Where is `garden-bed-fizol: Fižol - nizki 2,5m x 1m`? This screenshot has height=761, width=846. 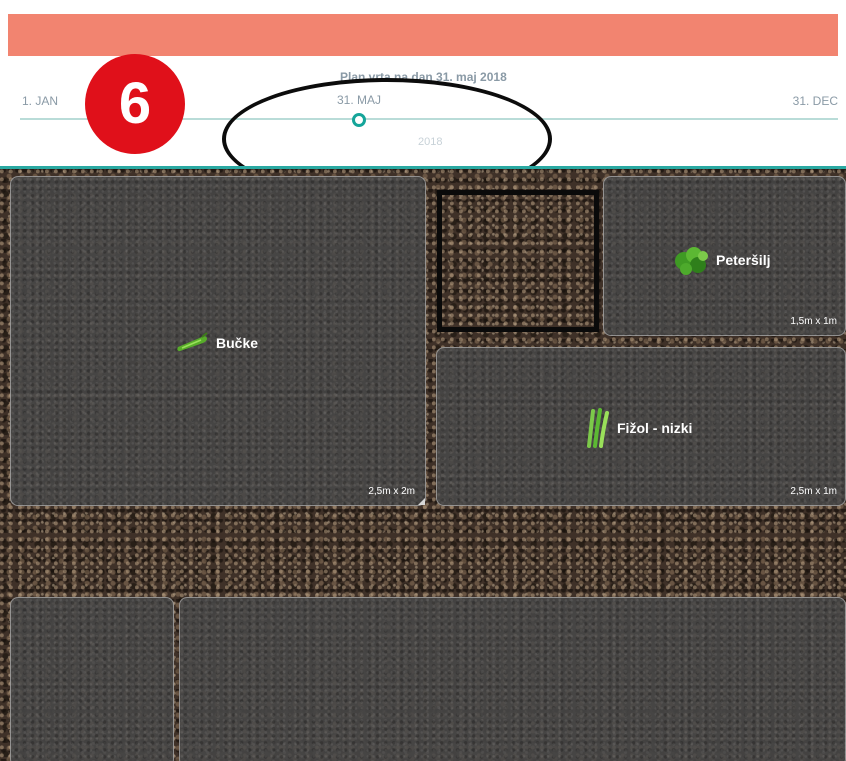
garden-bed-fizol: Fižol - nizki 2,5m x 1m is located at coordinates (641, 426).